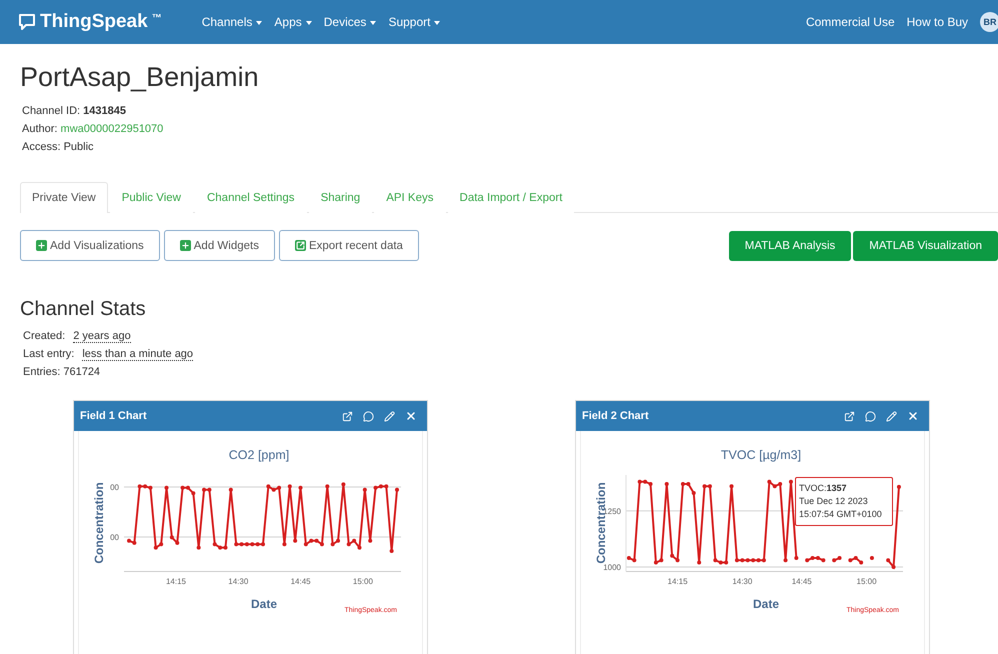 This screenshot has height=654, width=998. I want to click on nav-menu: Channels, so click(232, 22).